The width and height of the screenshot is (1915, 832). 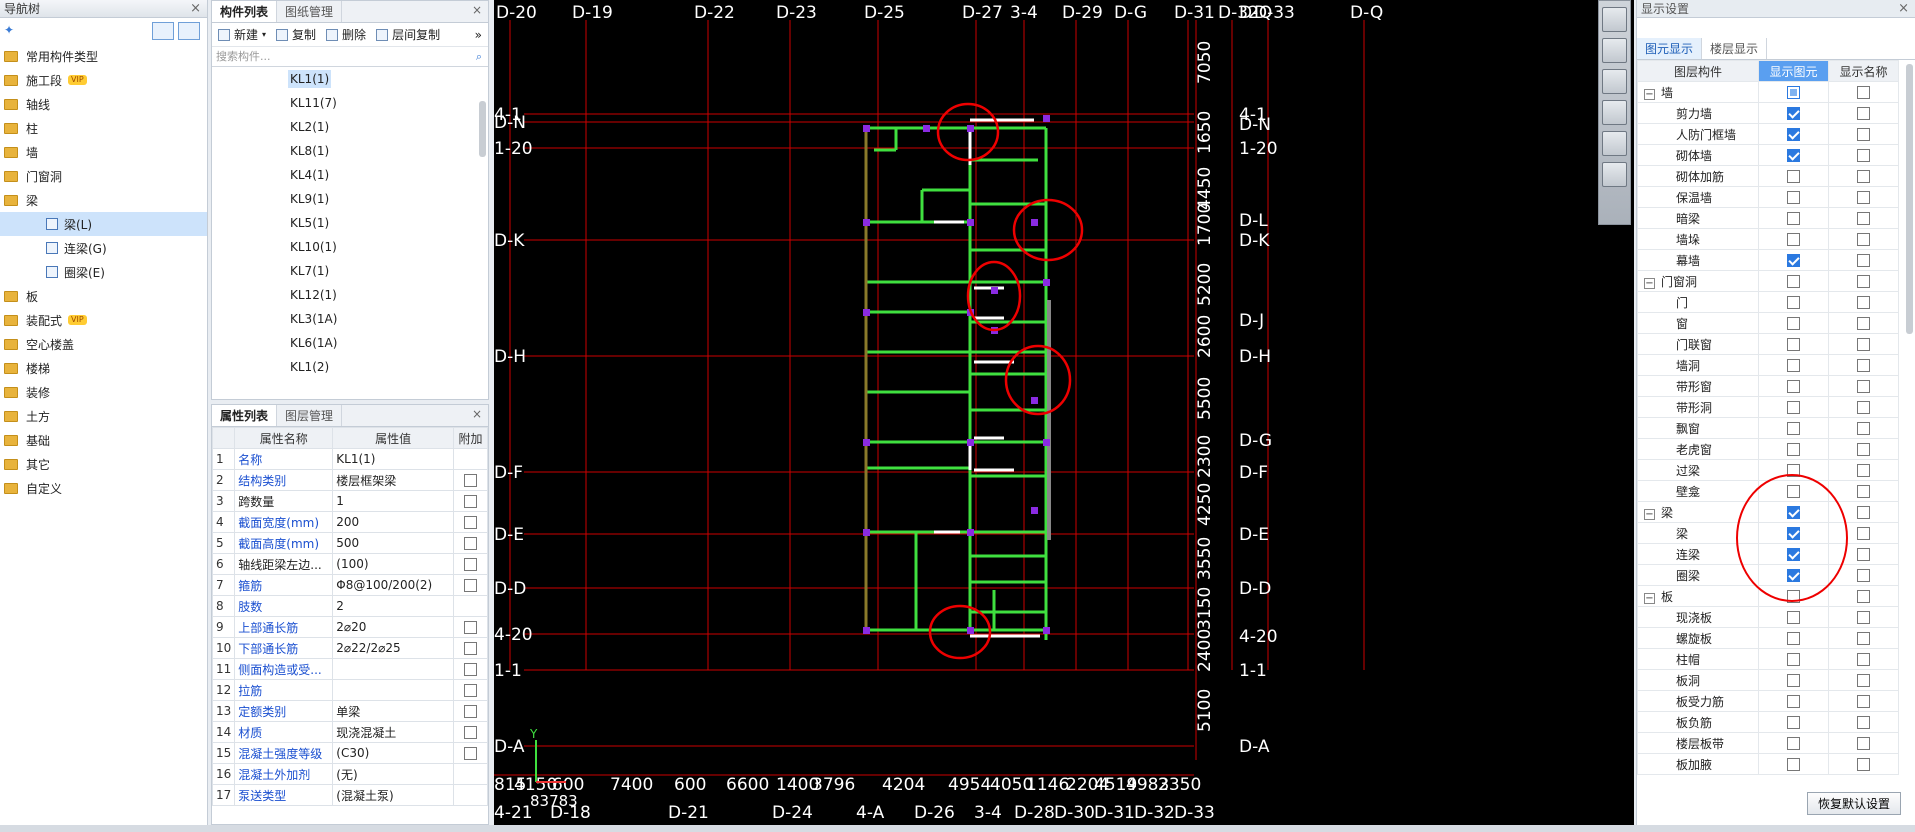 What do you see at coordinates (393, 774) in the screenshot?
I see `property-value: (无)` at bounding box center [393, 774].